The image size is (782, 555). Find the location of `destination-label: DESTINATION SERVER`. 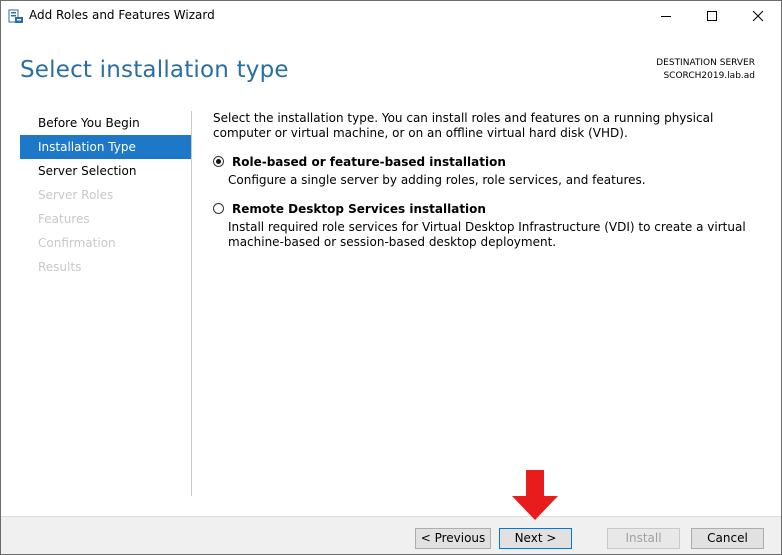

destination-label: DESTINATION SERVER is located at coordinates (705, 63).